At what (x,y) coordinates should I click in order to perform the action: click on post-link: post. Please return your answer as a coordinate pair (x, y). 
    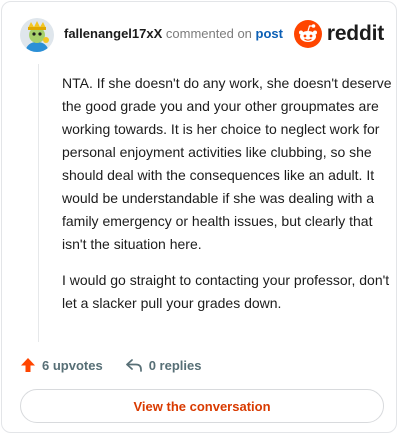
    Looking at the image, I should click on (269, 33).